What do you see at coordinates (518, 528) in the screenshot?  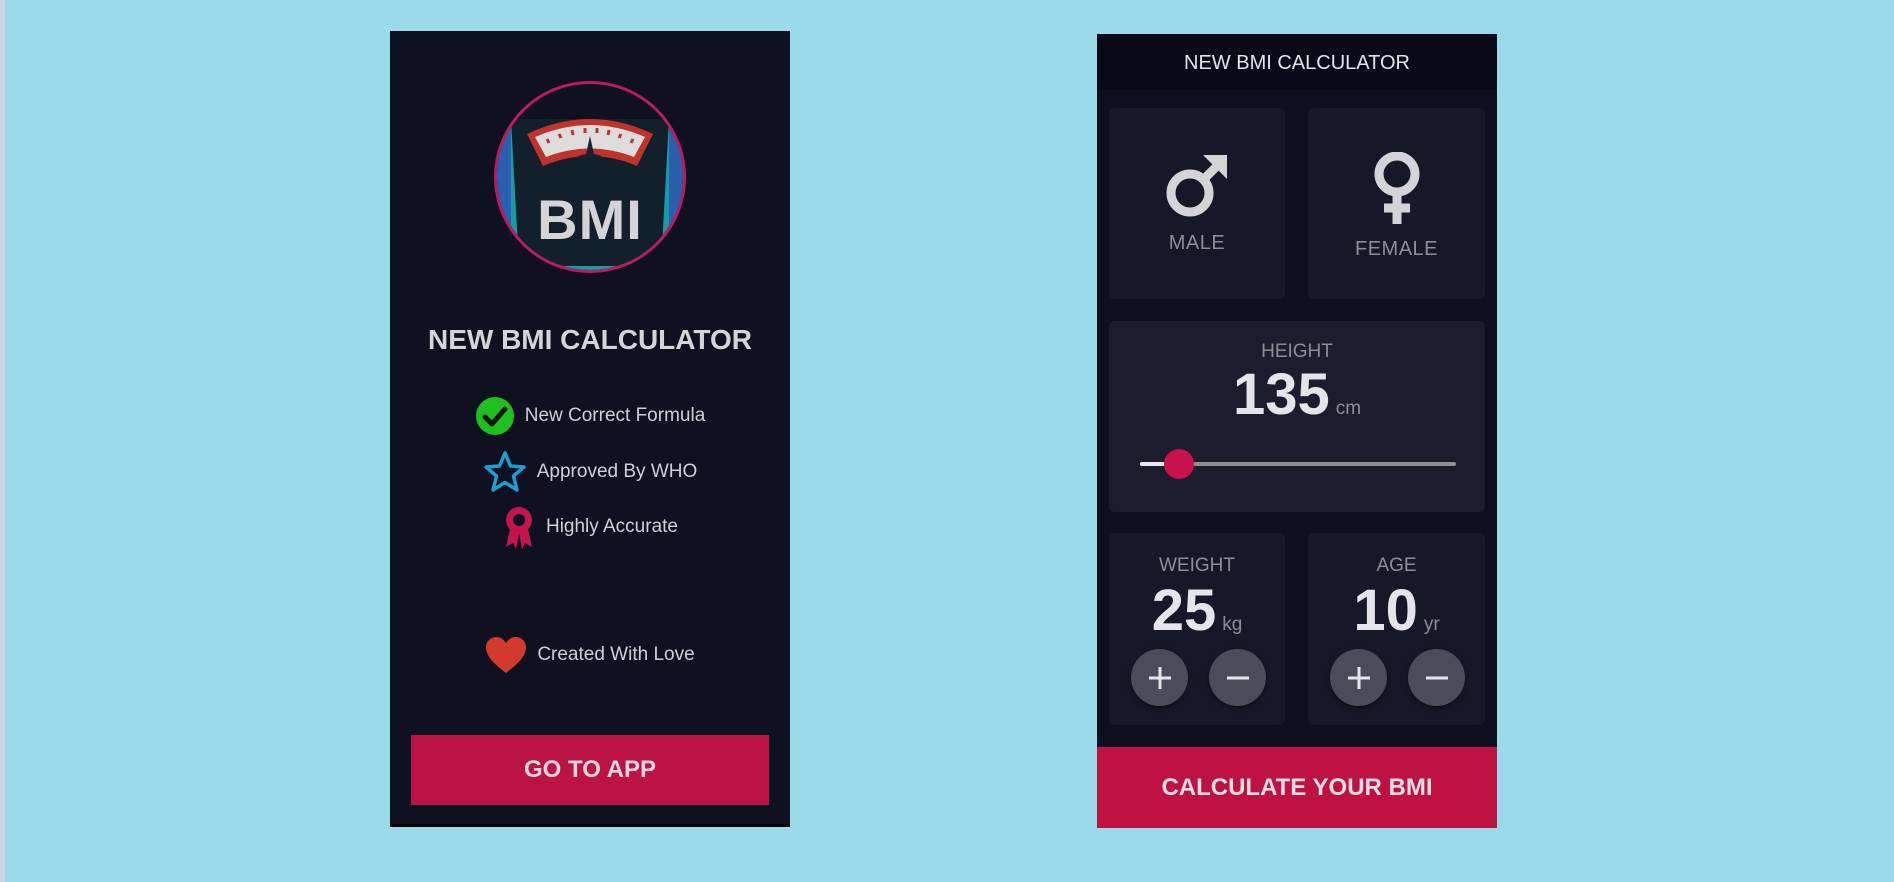 I see `award-ribbon-icon` at bounding box center [518, 528].